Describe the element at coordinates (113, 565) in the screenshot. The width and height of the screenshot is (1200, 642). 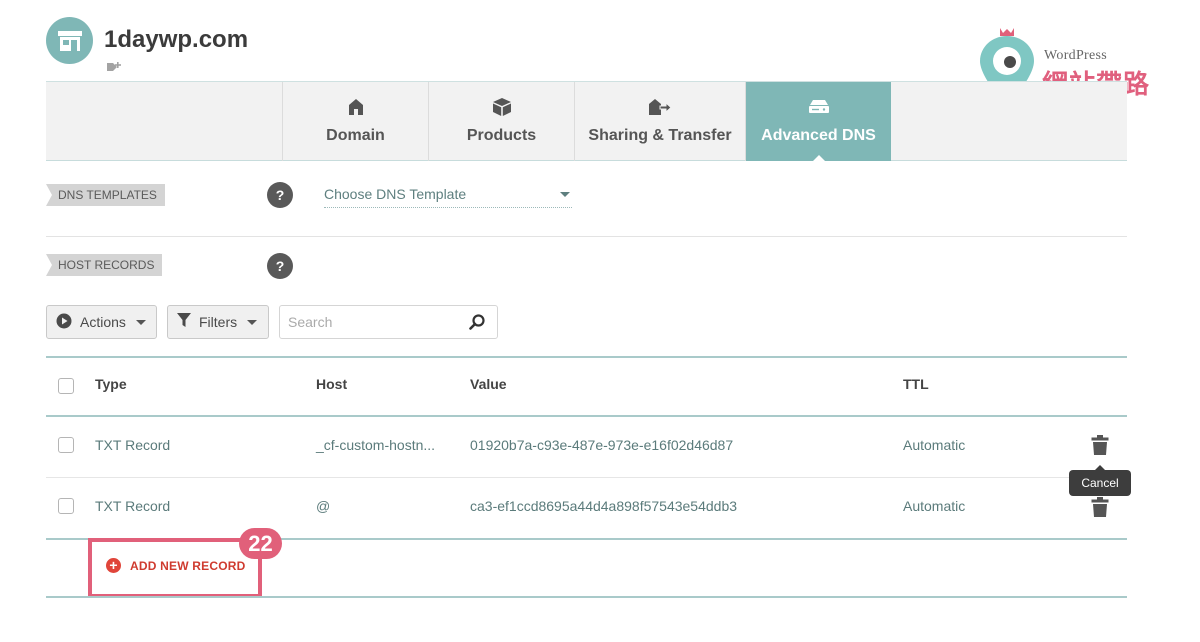
I see `plus-circle-icon: +` at that location.